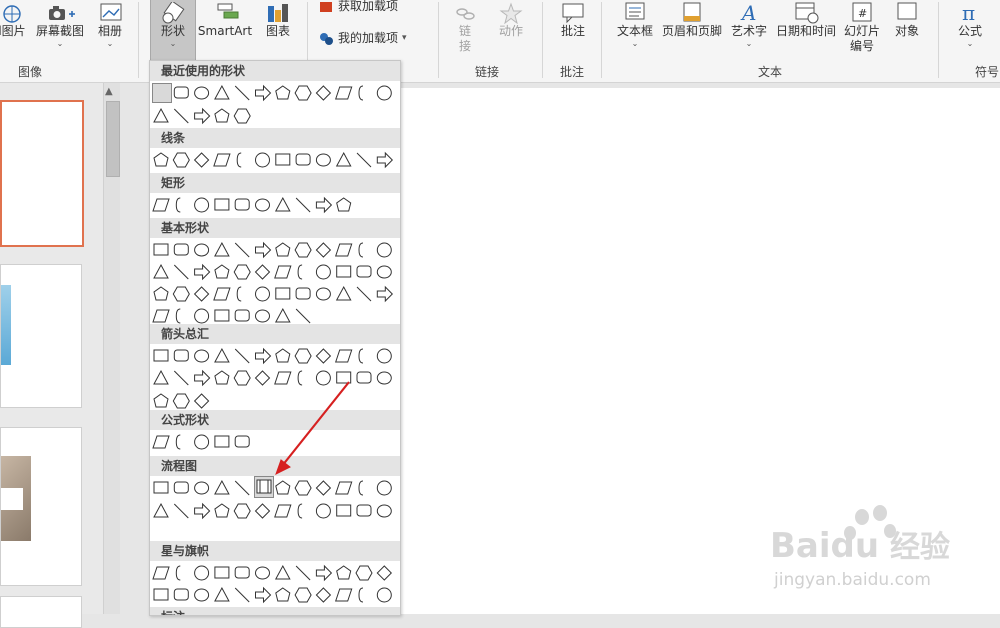 Image resolution: width=1000 pixels, height=628 pixels. I want to click on watermark-url: jingyan.baidu.com, so click(852, 580).